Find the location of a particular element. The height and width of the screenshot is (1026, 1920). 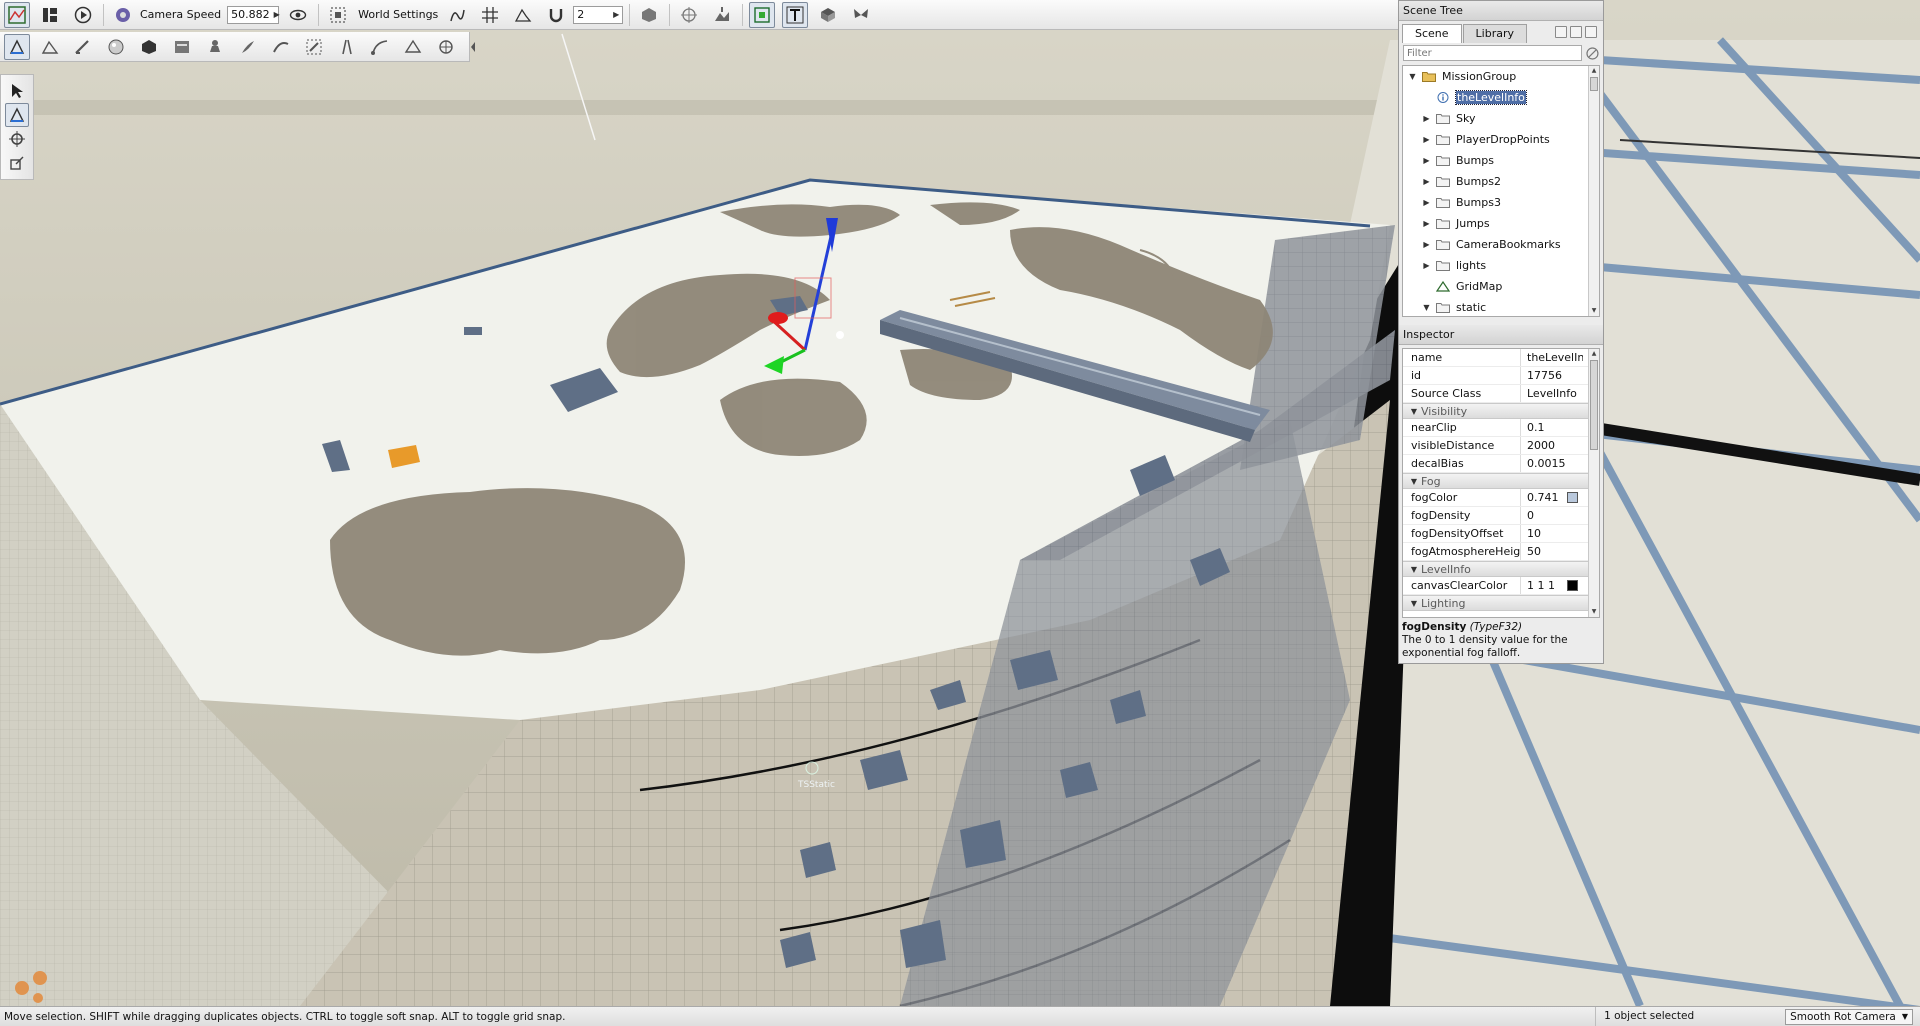

field-value: 0.0015 is located at coordinates (1552, 464).